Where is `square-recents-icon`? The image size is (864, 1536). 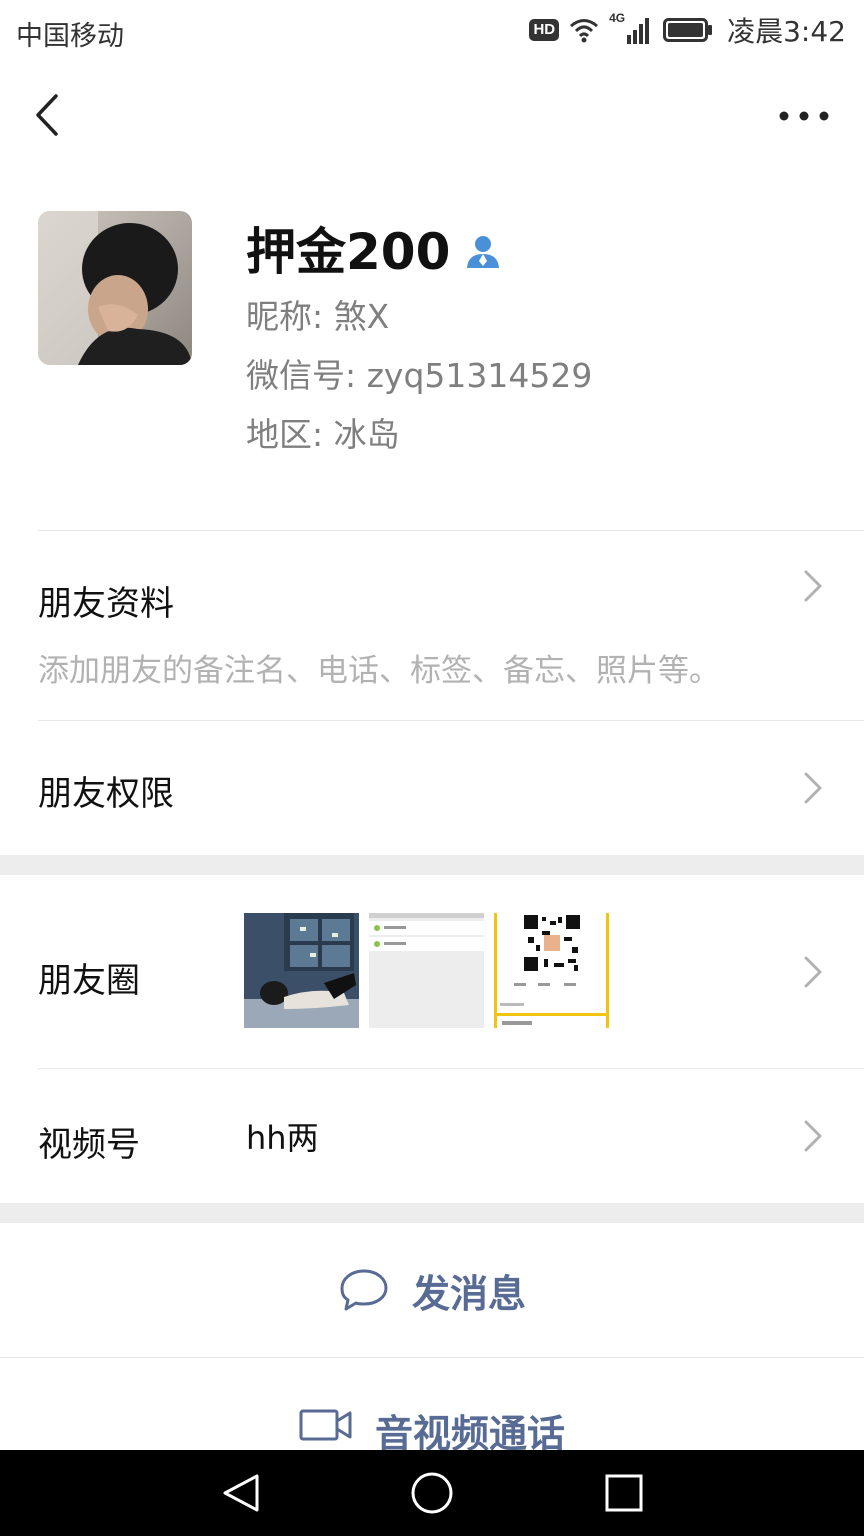 square-recents-icon is located at coordinates (624, 1493).